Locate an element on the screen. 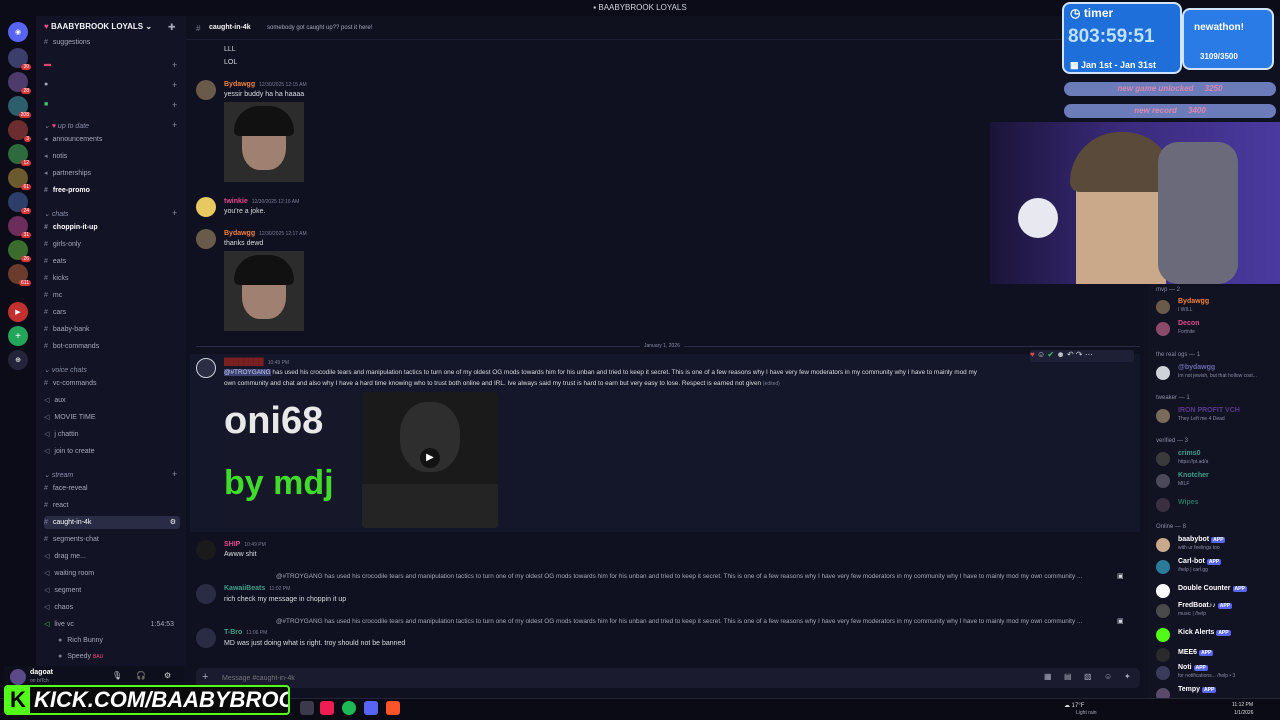  message-author: KawaiiBeats 11:02 PM is located at coordinates (257, 588).